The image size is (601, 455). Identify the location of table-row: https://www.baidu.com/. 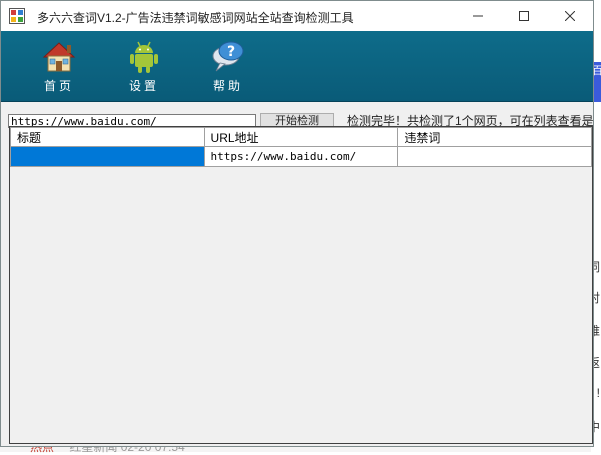
(301, 156).